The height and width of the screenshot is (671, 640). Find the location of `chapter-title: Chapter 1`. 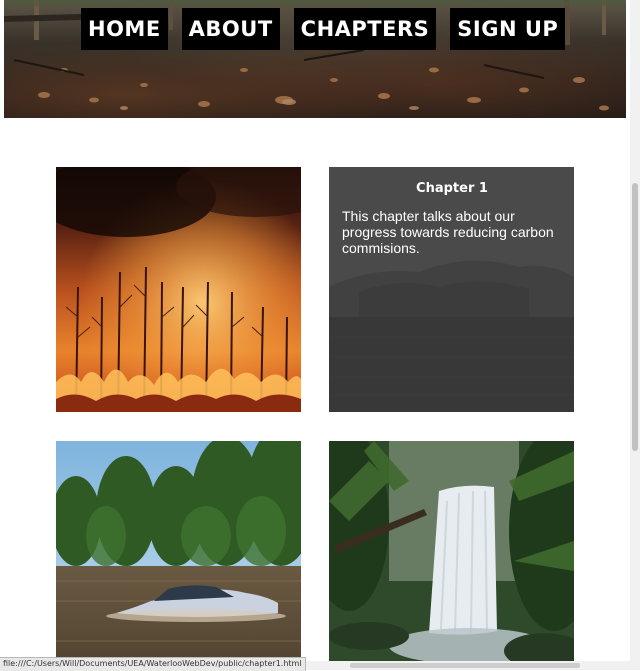

chapter-title: Chapter 1 is located at coordinates (452, 188).